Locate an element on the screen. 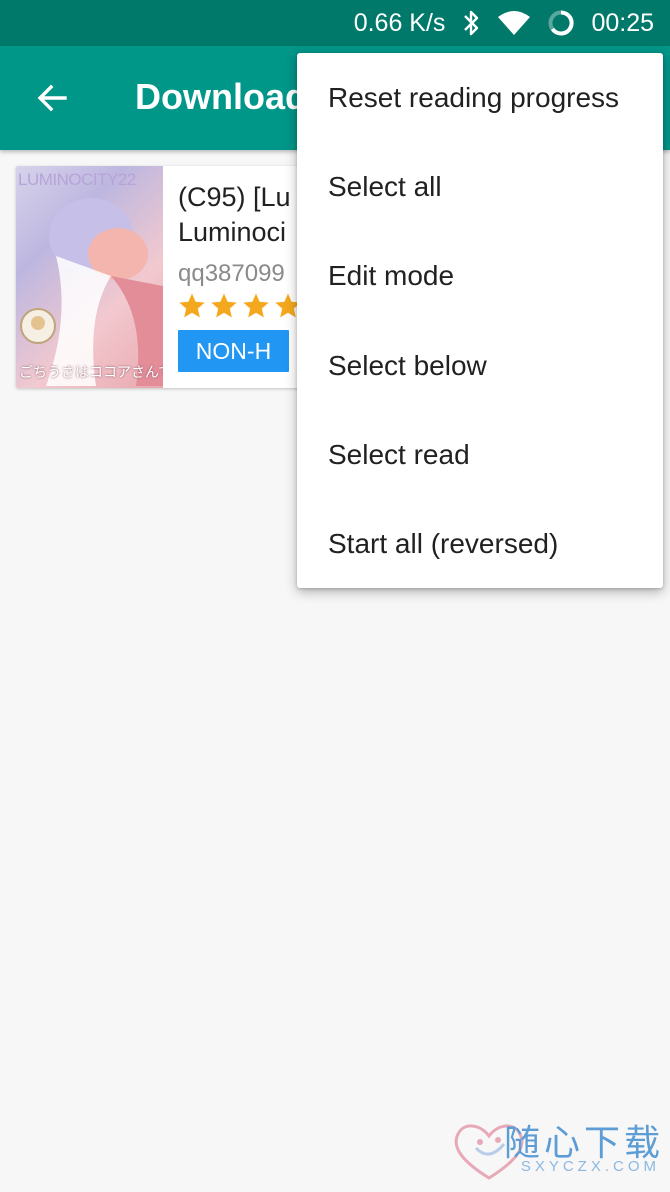 This screenshot has height=1192, width=670. menu-item-start-all-reversed: Start all (reversed) is located at coordinates (480, 543).